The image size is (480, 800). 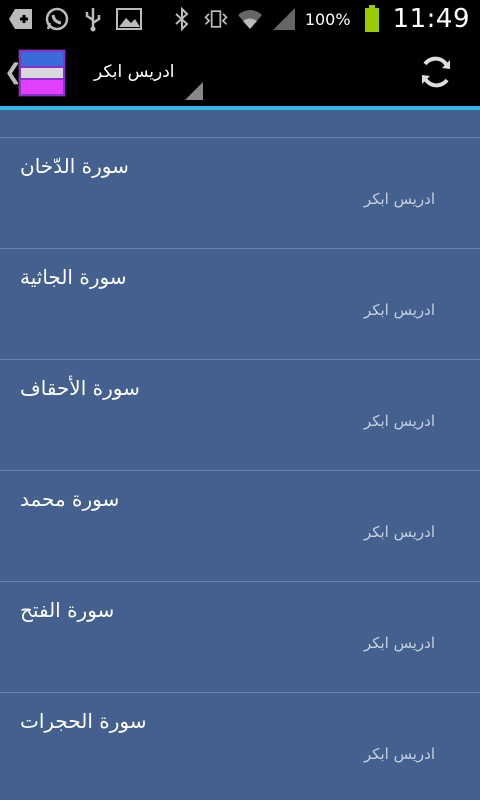 I want to click on battery-icon, so click(x=372, y=18).